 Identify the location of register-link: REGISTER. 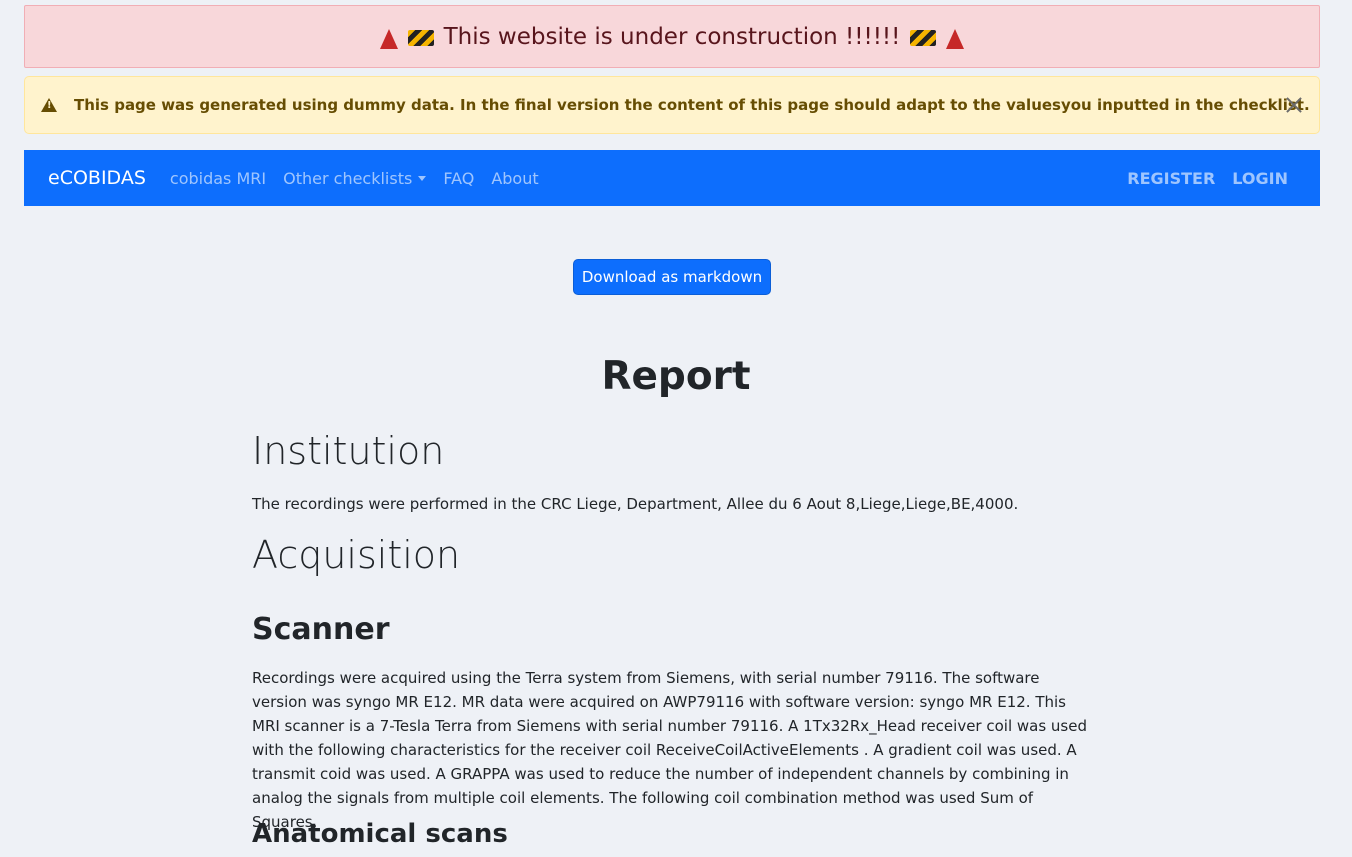
(1171, 178).